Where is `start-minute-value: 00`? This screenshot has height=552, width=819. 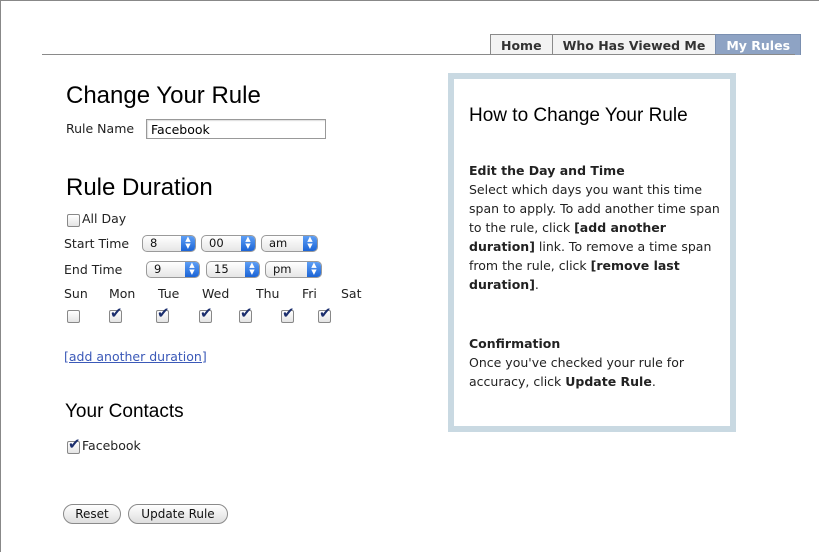
start-minute-value: 00 is located at coordinates (216, 243).